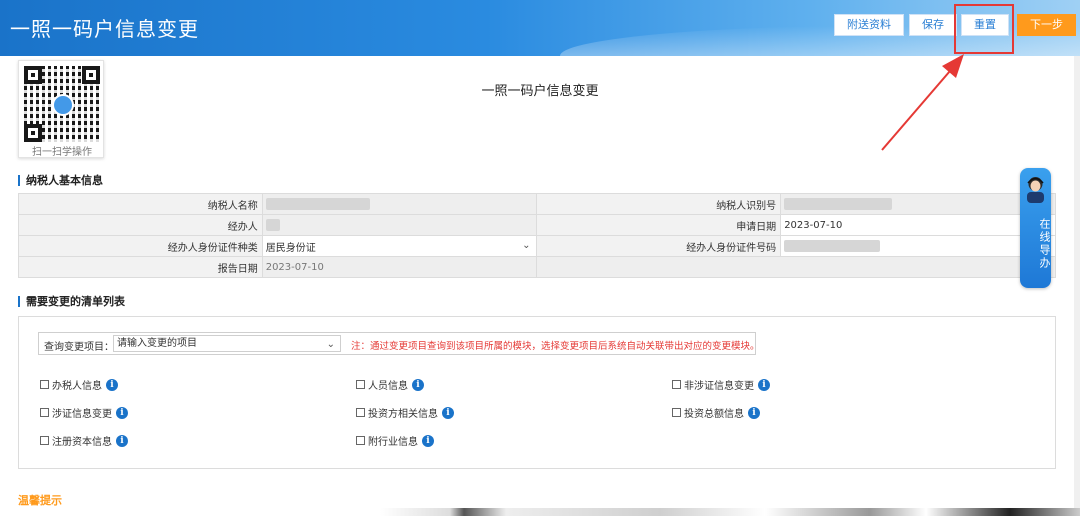 Image resolution: width=1080 pixels, height=516 pixels. I want to click on apply-date-value: 2023-07-10, so click(918, 225).